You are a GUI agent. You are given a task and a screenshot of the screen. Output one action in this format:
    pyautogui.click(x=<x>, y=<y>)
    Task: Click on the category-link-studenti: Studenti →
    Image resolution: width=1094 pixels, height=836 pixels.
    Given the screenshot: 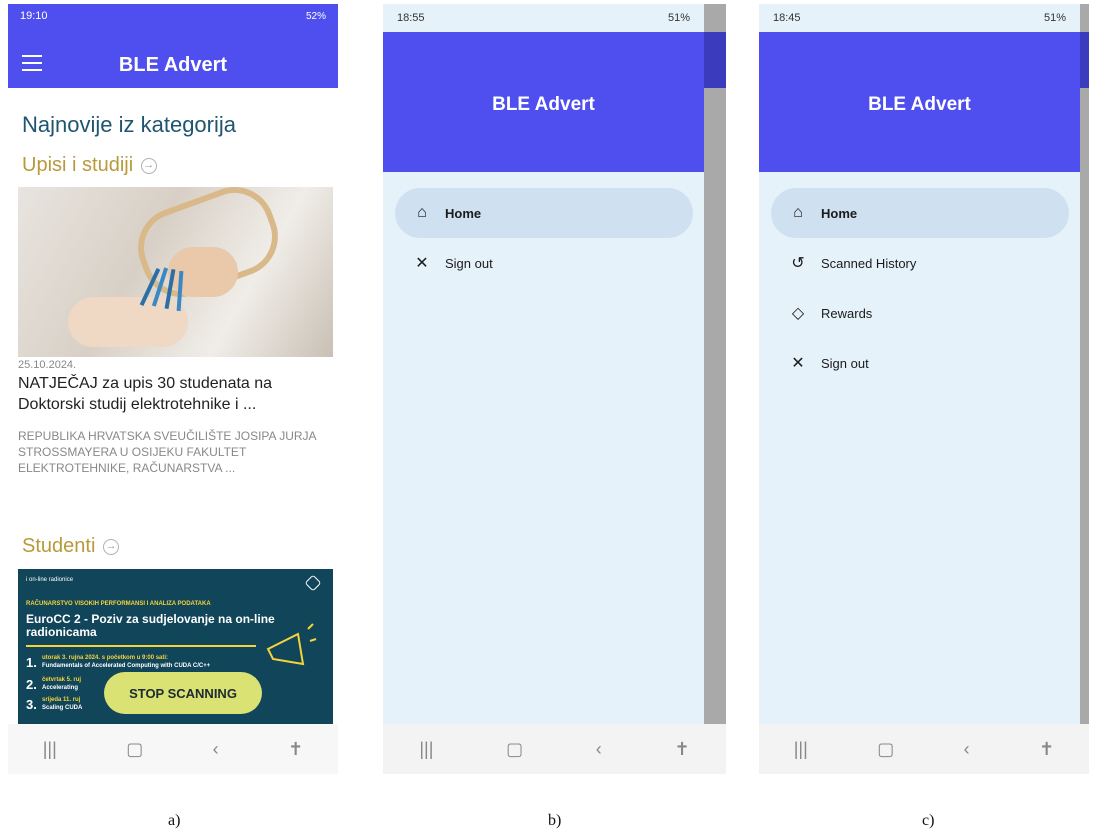 What is the action you would take?
    pyautogui.click(x=70, y=546)
    